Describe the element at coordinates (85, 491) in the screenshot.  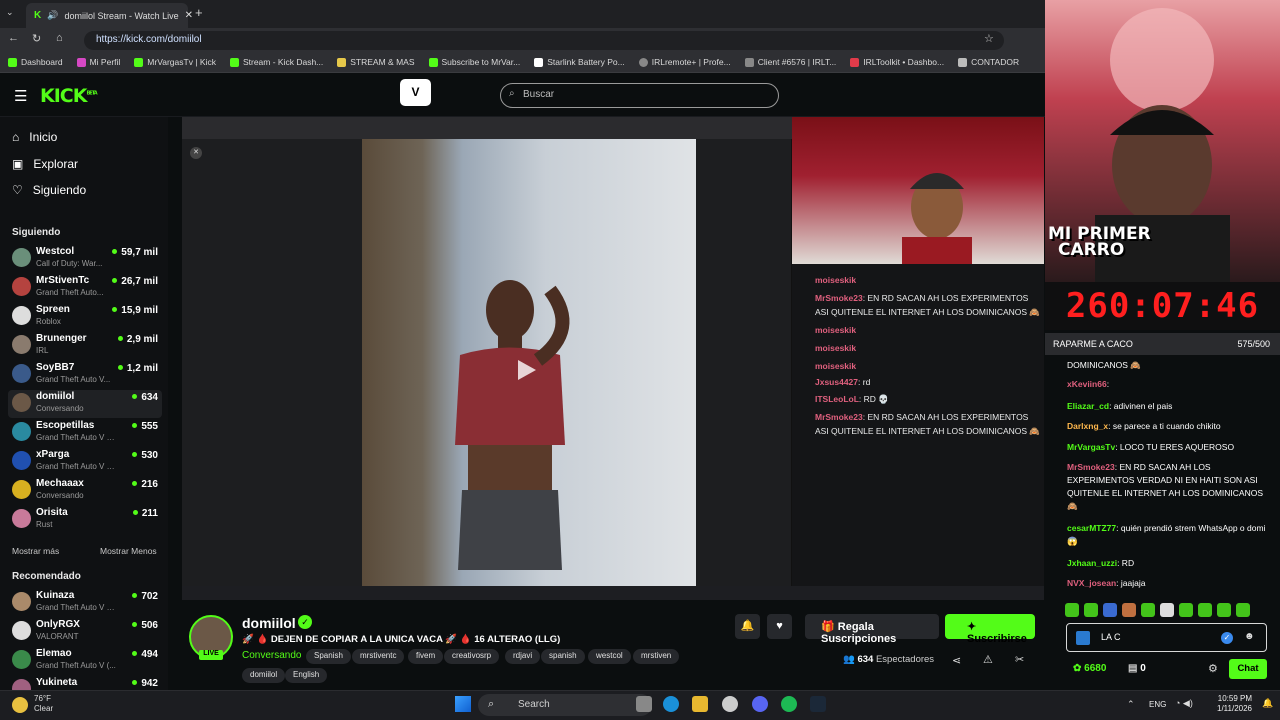
I see `following-channel: Mechaaax Conversando 216` at that location.